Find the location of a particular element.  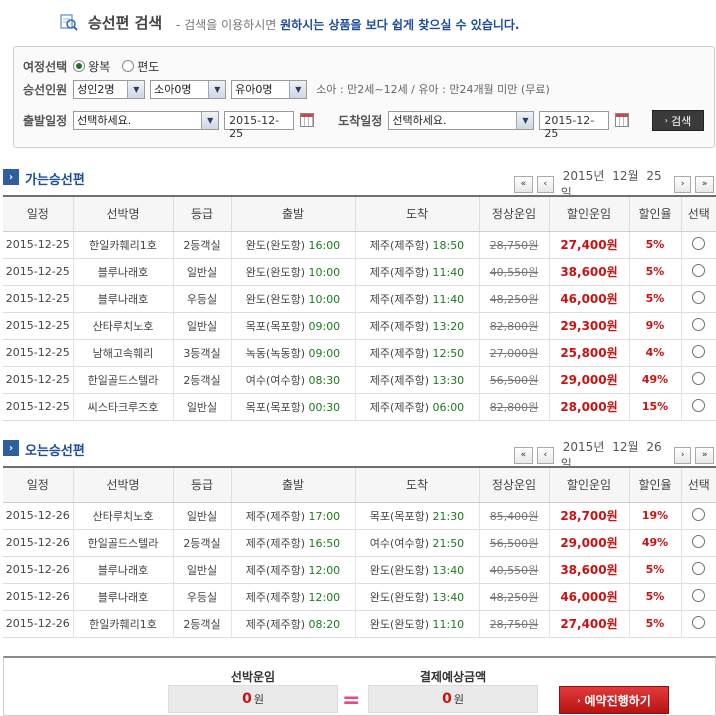

departure-cell: 완도(완도항) 16:00 is located at coordinates (292, 245).